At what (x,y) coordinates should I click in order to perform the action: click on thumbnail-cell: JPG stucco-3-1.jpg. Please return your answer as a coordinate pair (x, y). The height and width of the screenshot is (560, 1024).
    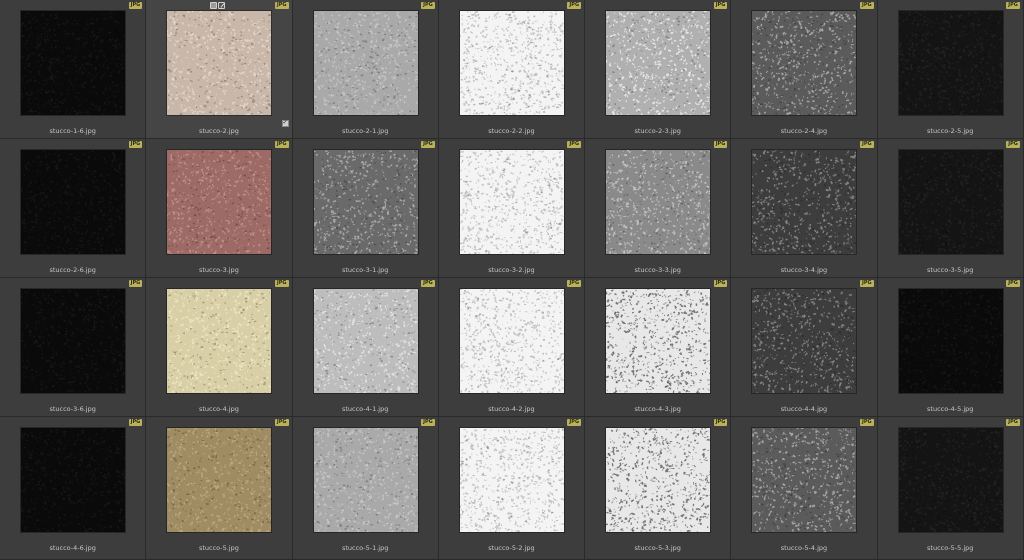
    Looking at the image, I should click on (365, 208).